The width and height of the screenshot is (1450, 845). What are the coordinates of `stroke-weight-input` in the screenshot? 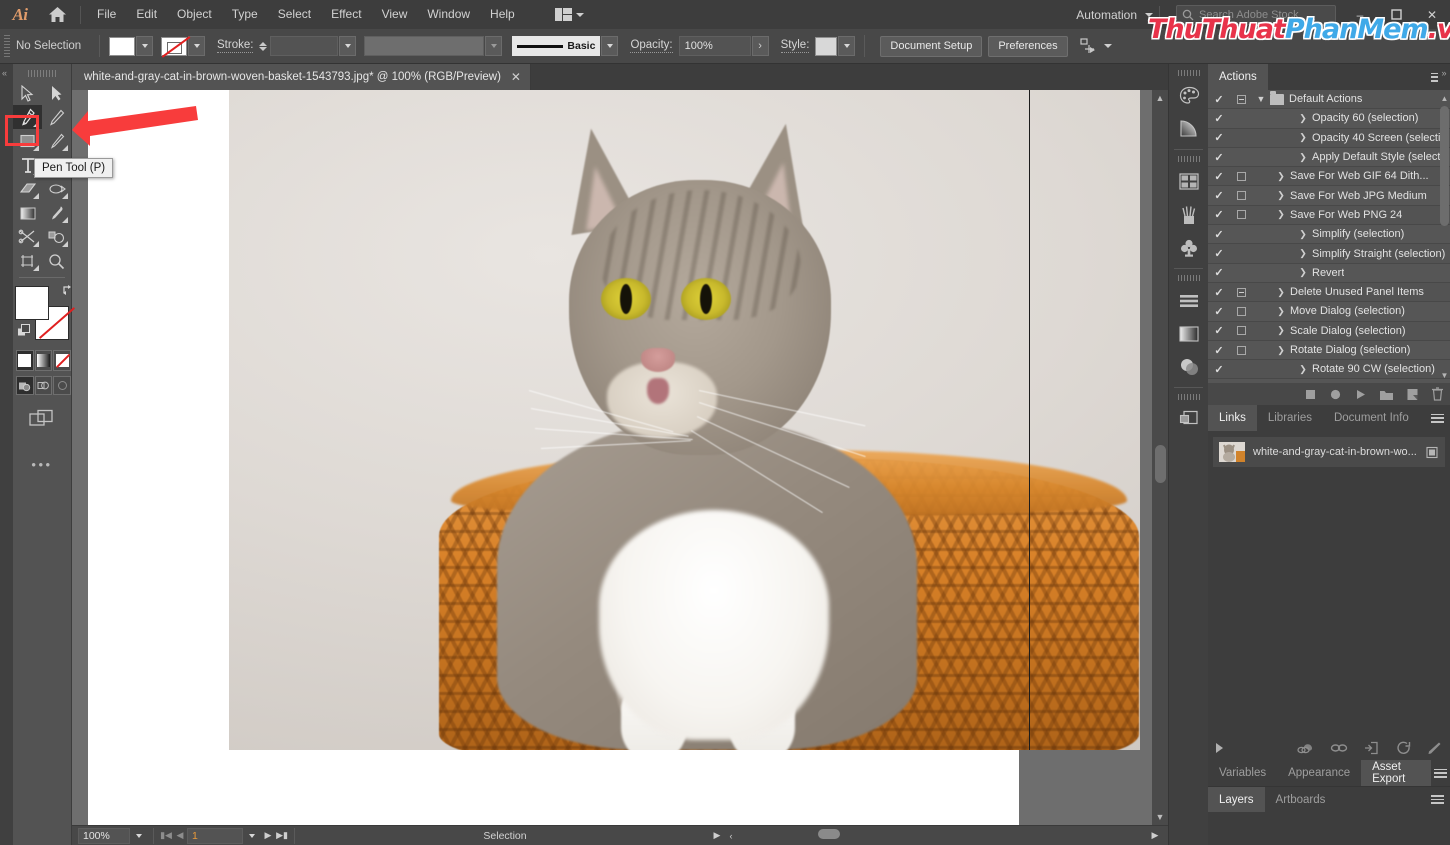 It's located at (304, 46).